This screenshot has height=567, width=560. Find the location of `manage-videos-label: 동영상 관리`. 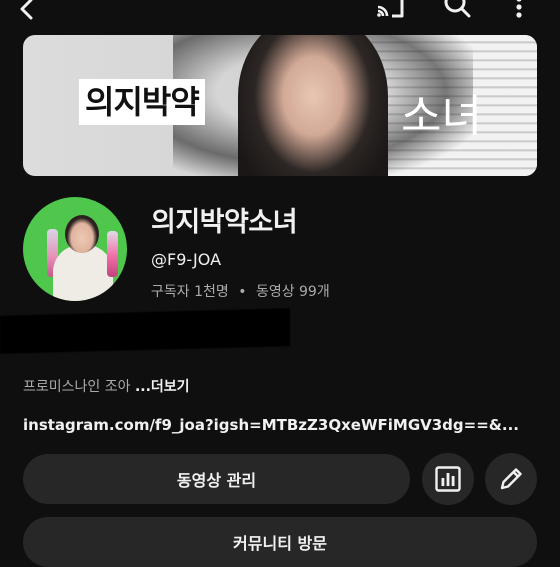

manage-videos-label: 동영상 관리 is located at coordinates (216, 480).